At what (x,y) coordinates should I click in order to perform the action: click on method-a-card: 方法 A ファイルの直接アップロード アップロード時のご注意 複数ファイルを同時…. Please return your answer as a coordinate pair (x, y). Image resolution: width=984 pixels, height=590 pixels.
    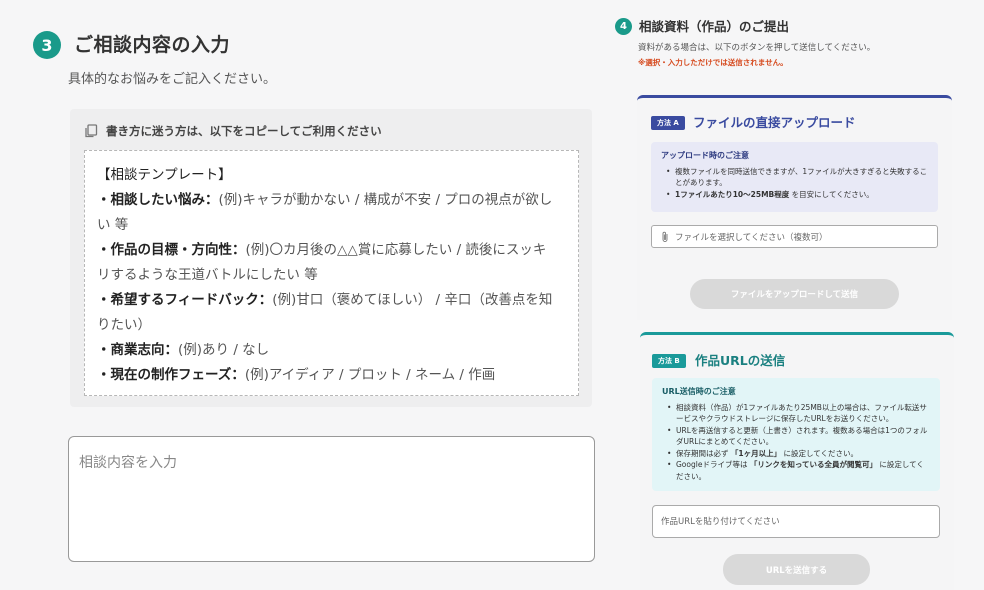
    Looking at the image, I should click on (794, 207).